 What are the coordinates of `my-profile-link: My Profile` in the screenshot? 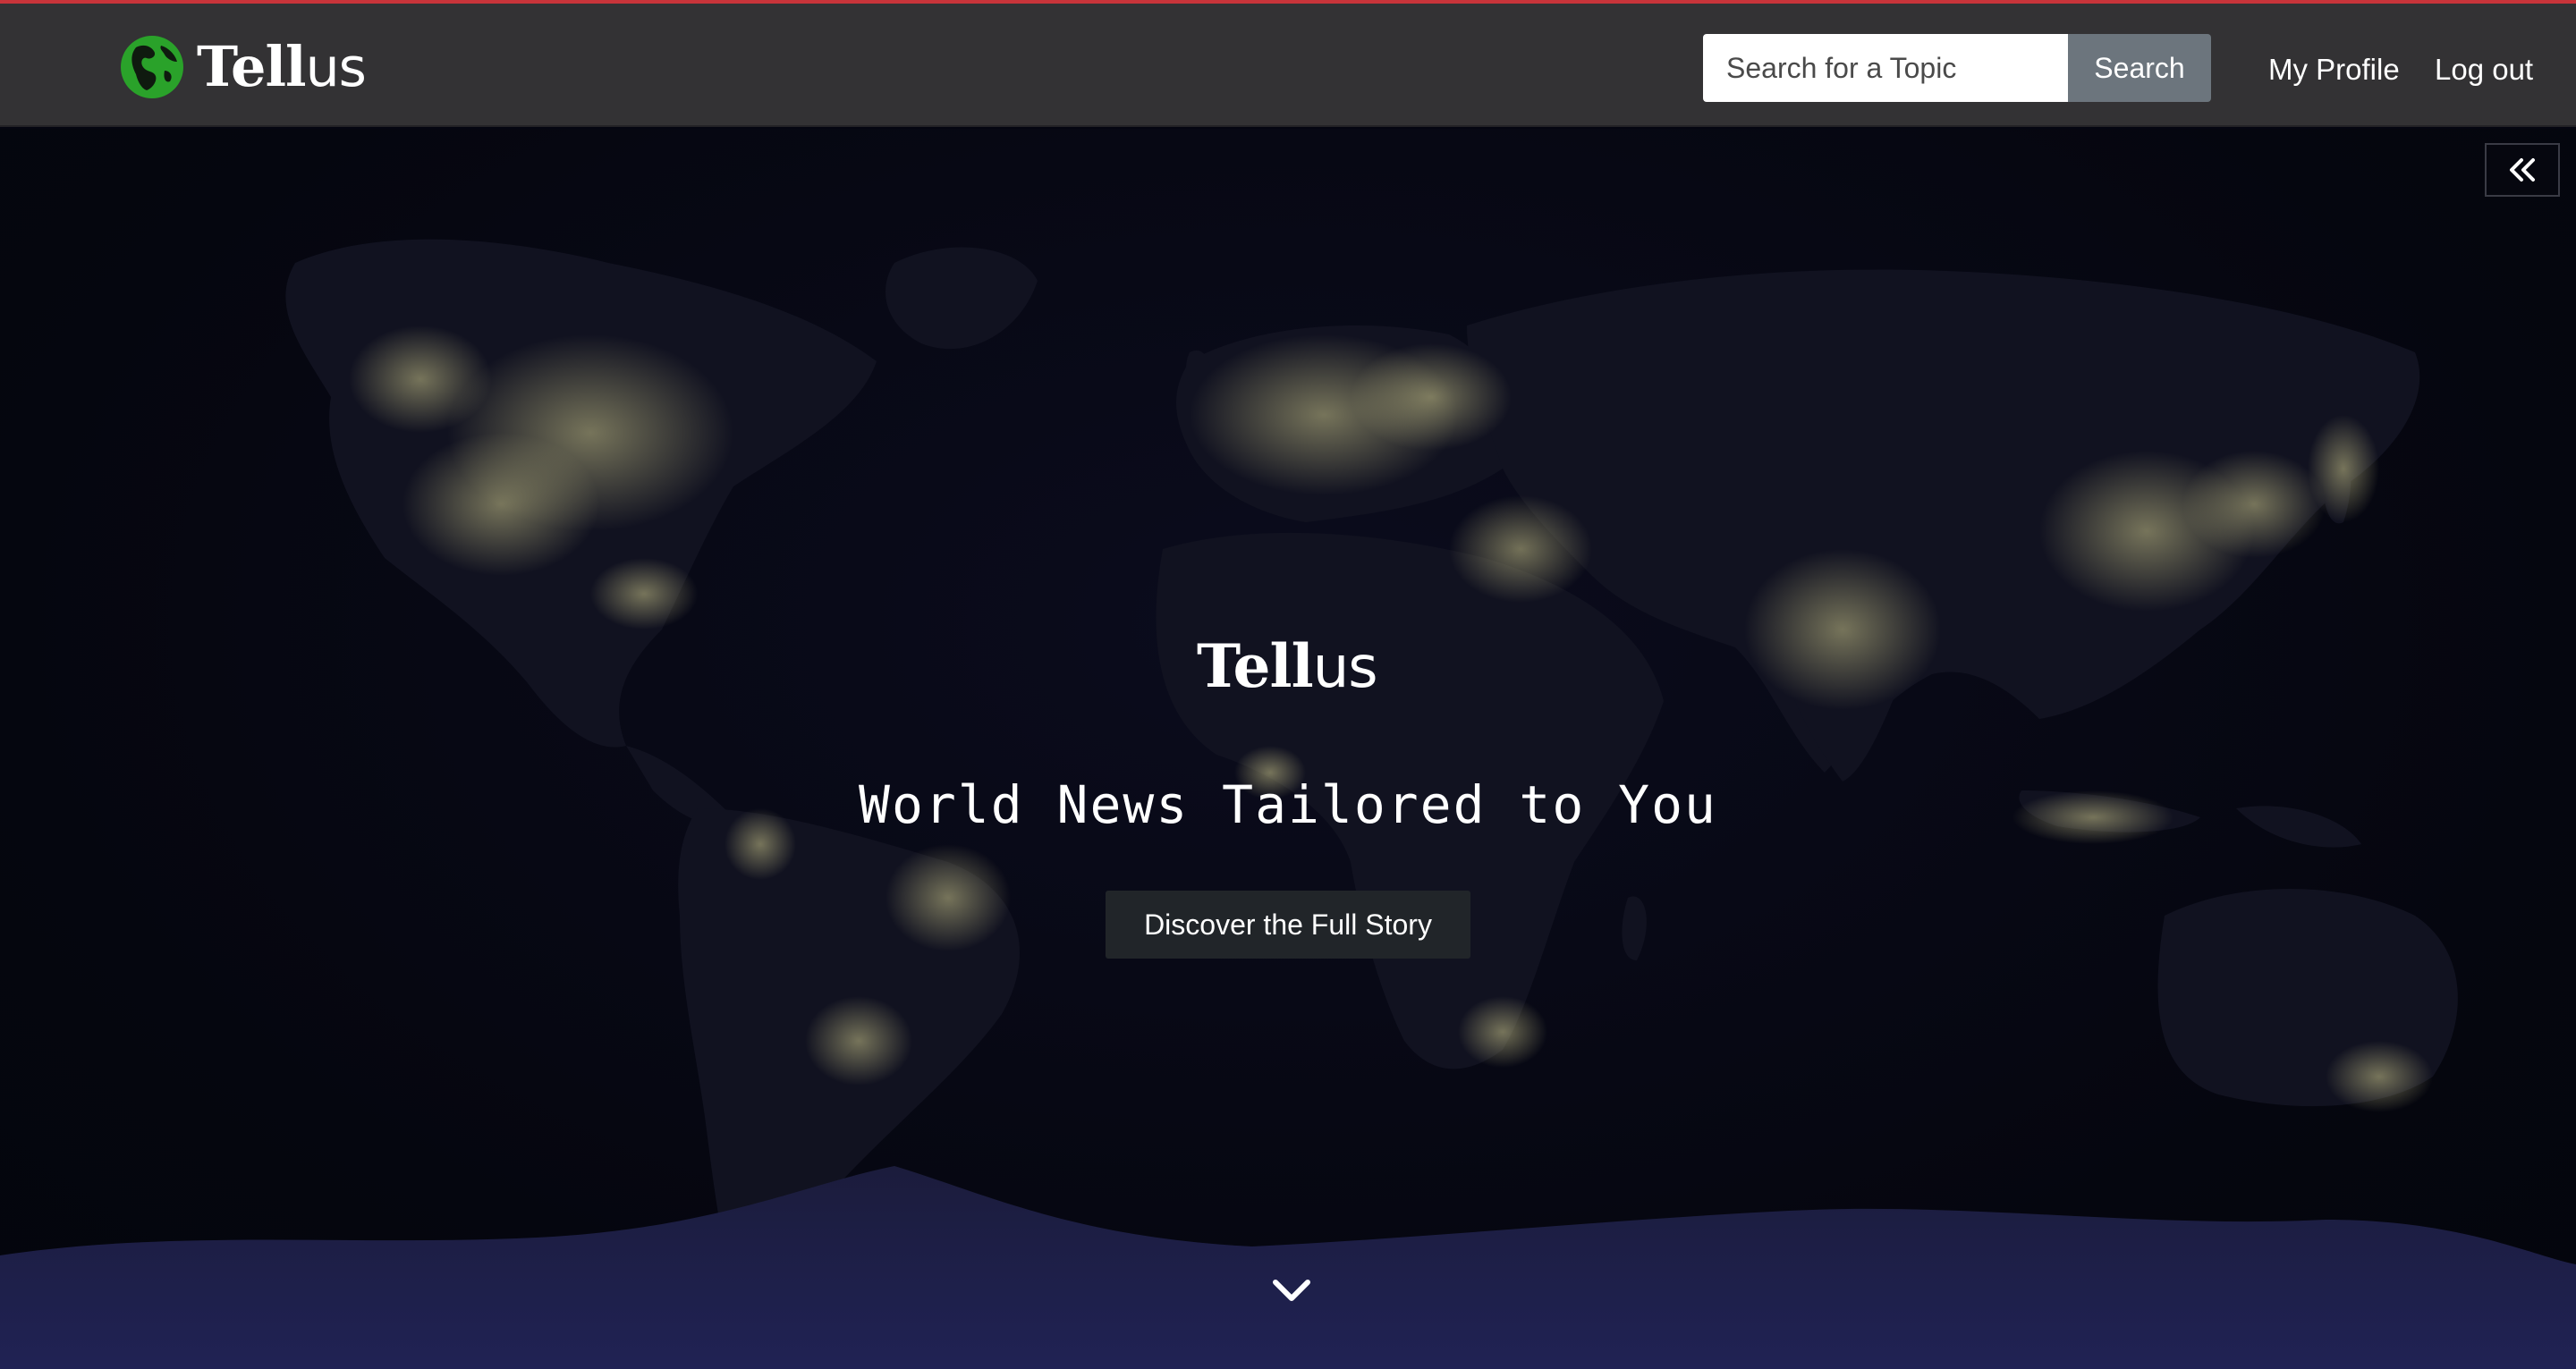 It's located at (2334, 70).